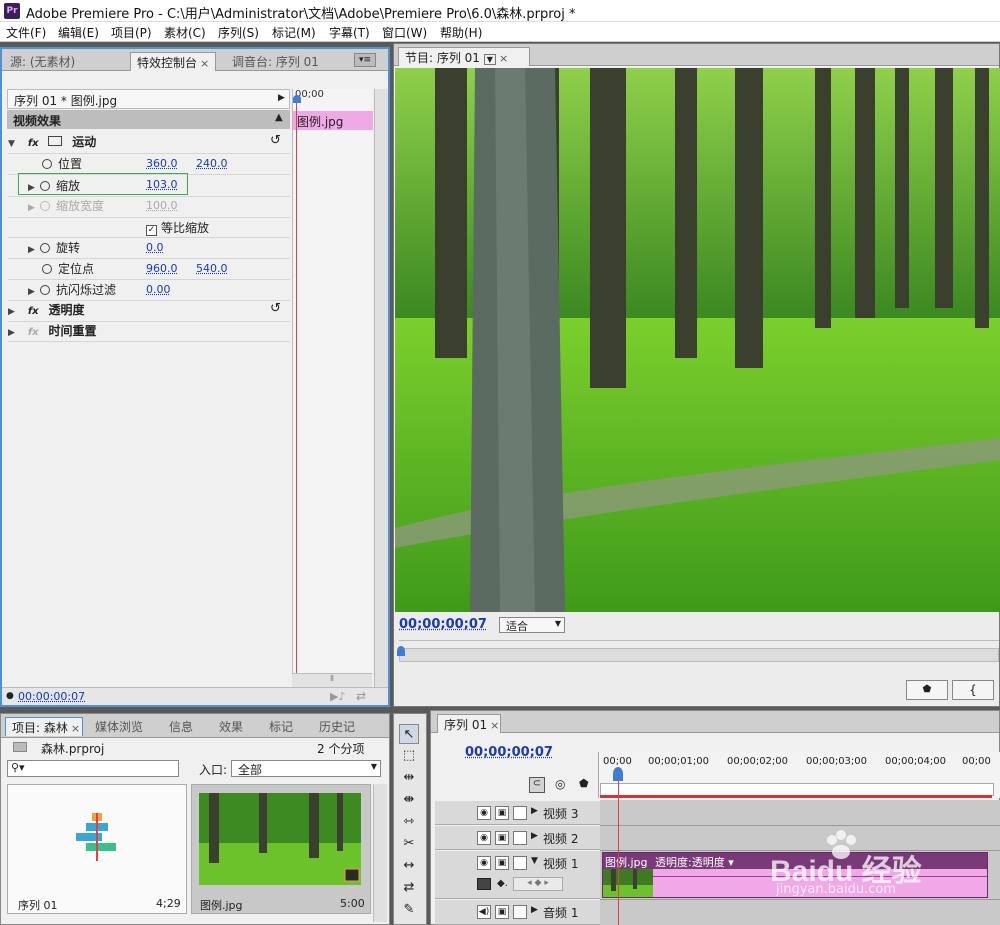  Describe the element at coordinates (97, 849) in the screenshot. I see `project-item-sequence: 序列 01 4;29` at that location.